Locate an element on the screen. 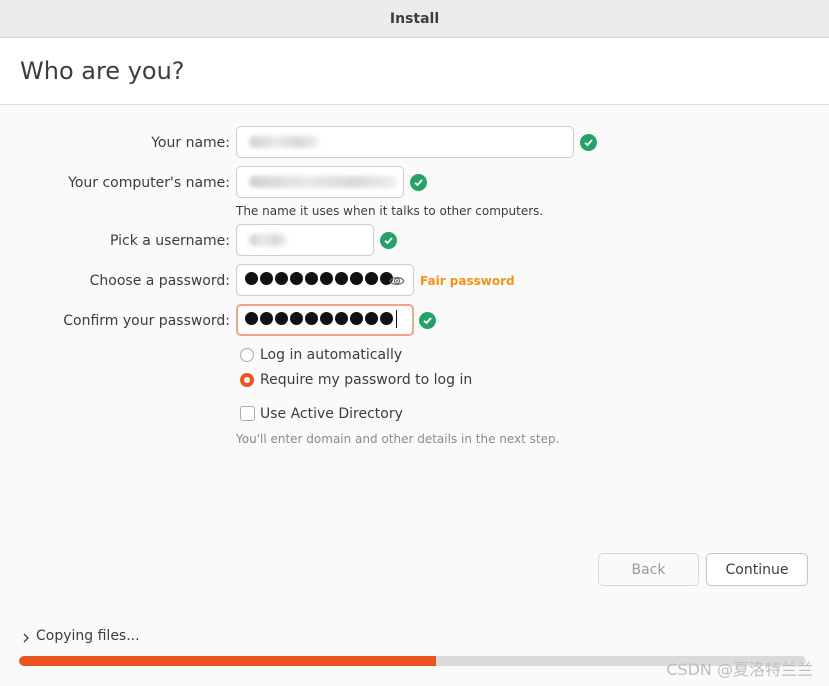 This screenshot has height=686, width=829. text-cursor is located at coordinates (396, 319).